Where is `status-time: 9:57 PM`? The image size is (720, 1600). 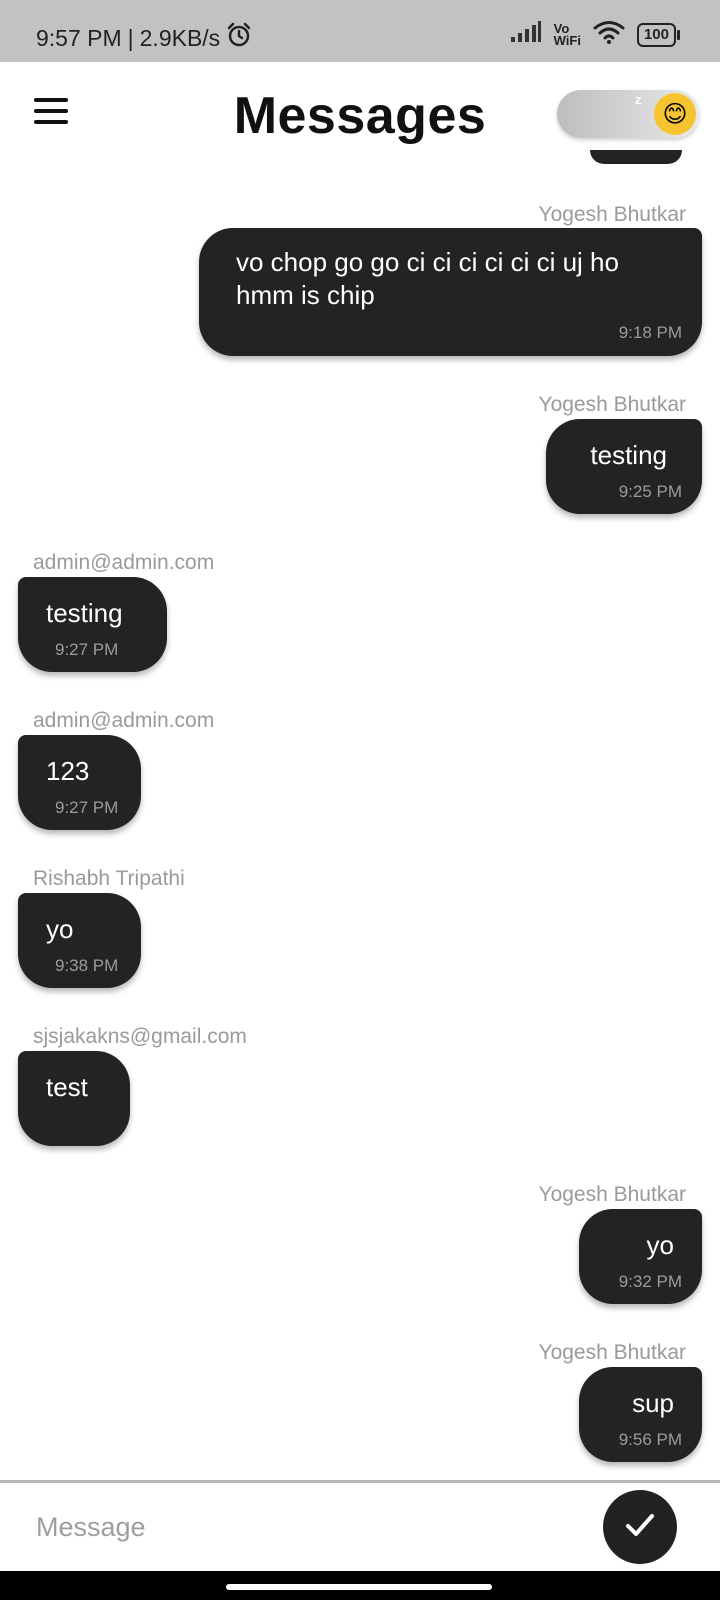 status-time: 9:57 PM is located at coordinates (79, 37).